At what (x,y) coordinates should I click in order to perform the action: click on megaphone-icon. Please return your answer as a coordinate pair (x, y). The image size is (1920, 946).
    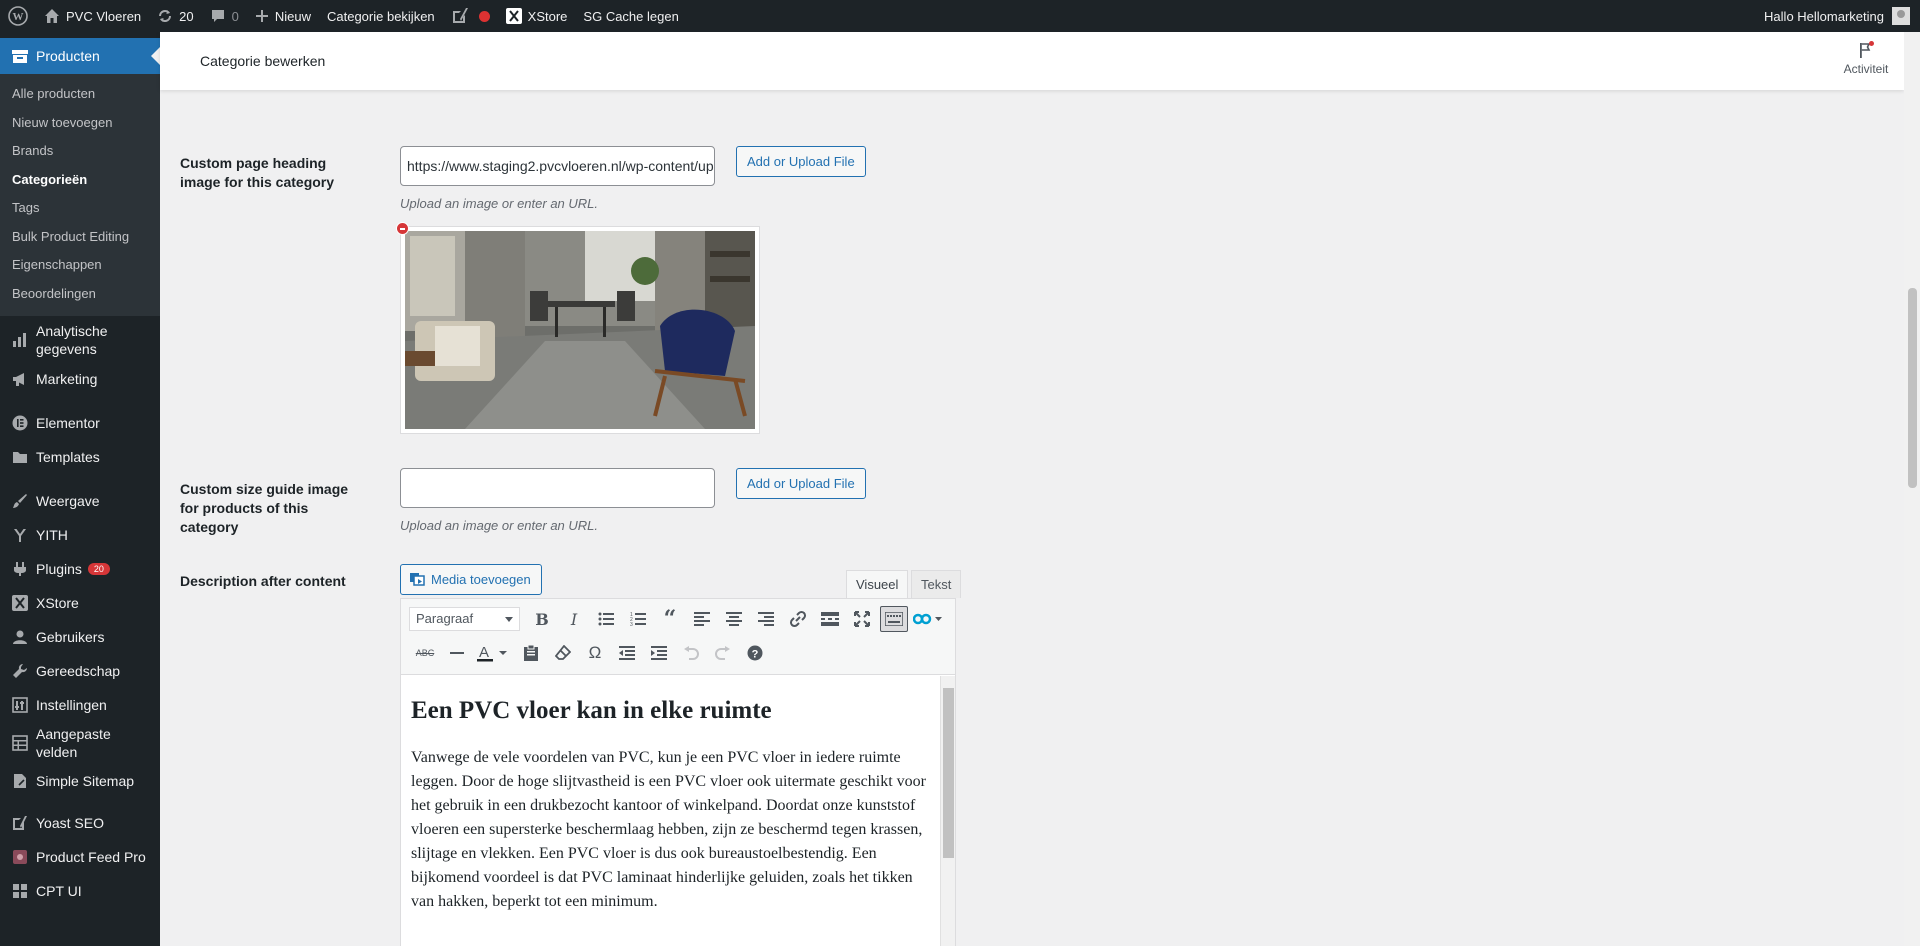
    Looking at the image, I should click on (20, 379).